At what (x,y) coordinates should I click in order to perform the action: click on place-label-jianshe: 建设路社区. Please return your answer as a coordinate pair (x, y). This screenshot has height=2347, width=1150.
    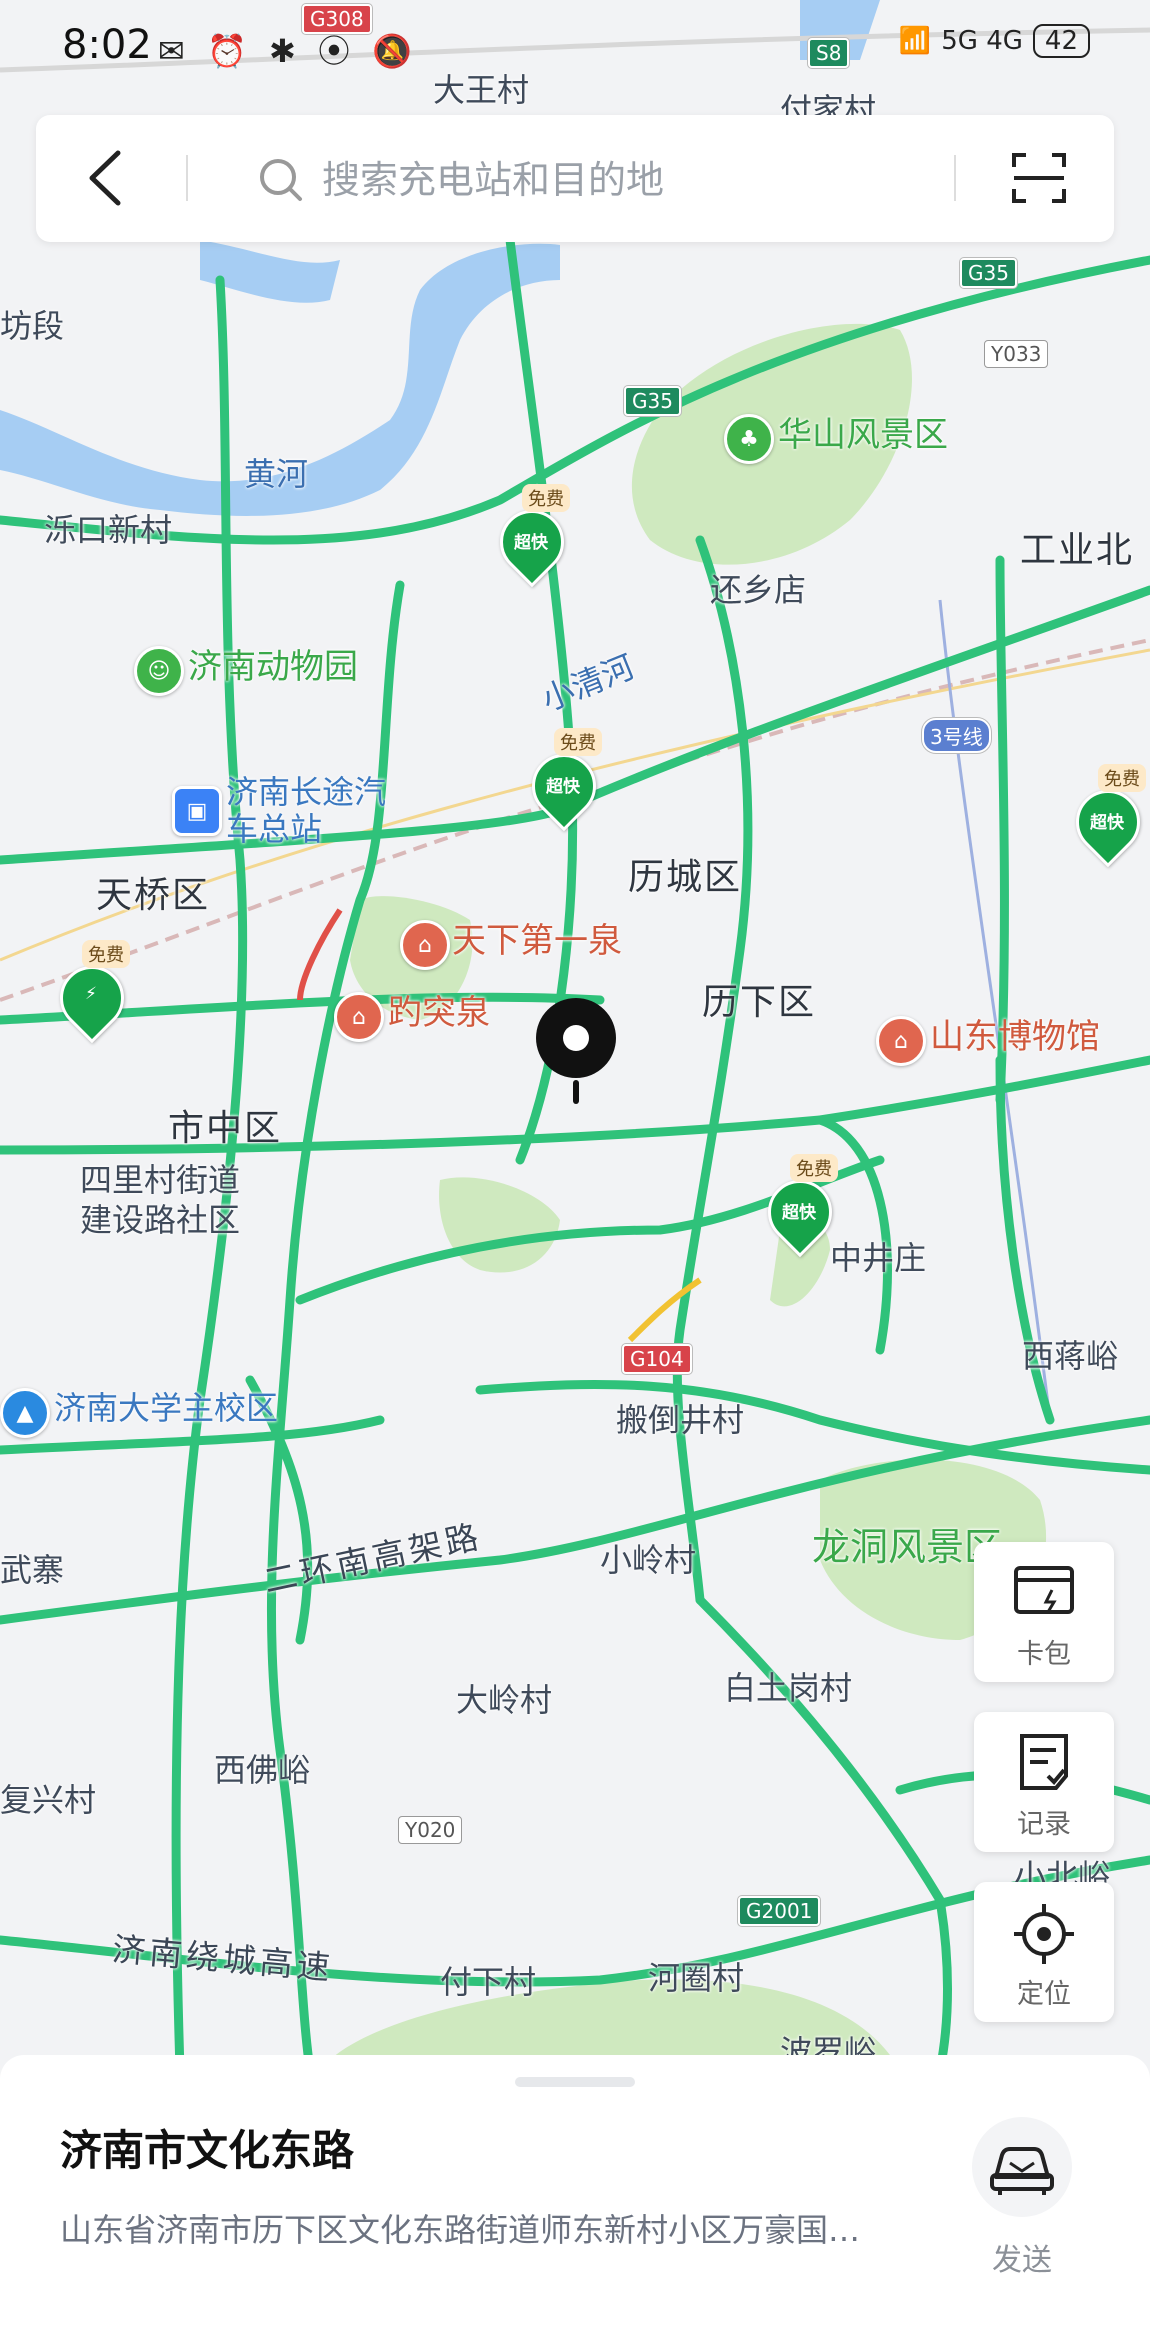
    Looking at the image, I should click on (160, 1220).